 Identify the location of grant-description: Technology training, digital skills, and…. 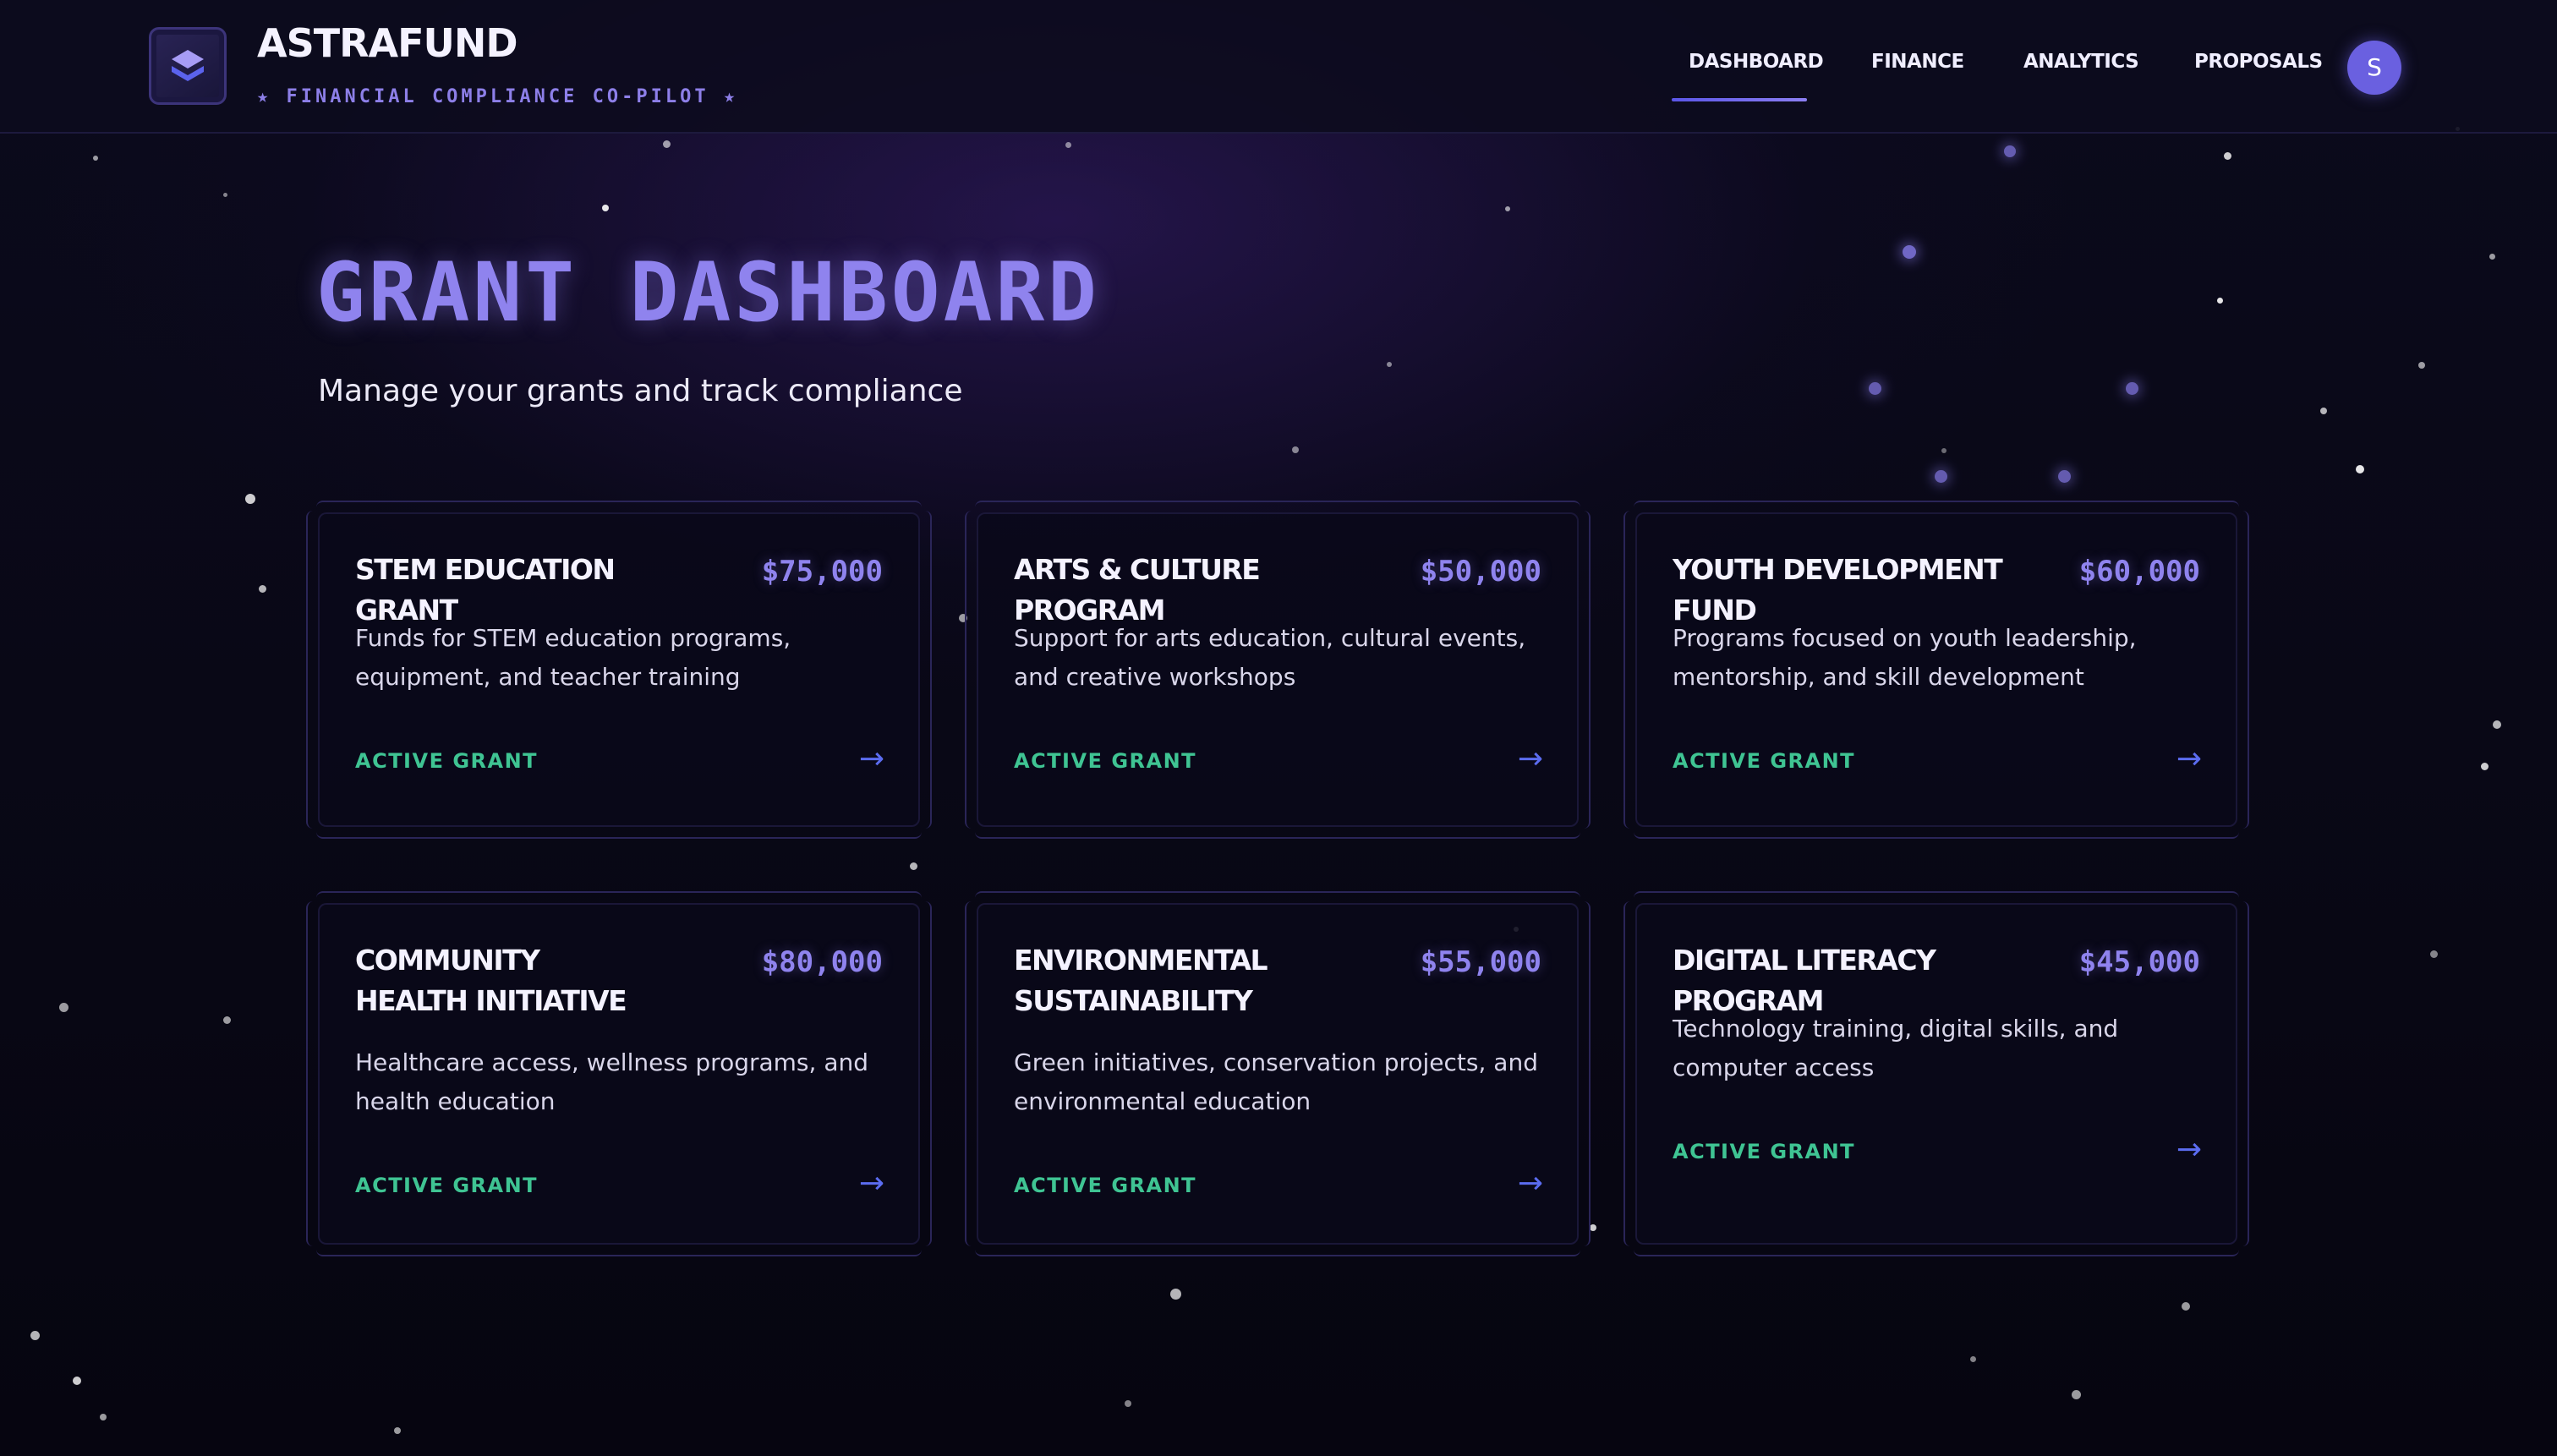
(1896, 1048).